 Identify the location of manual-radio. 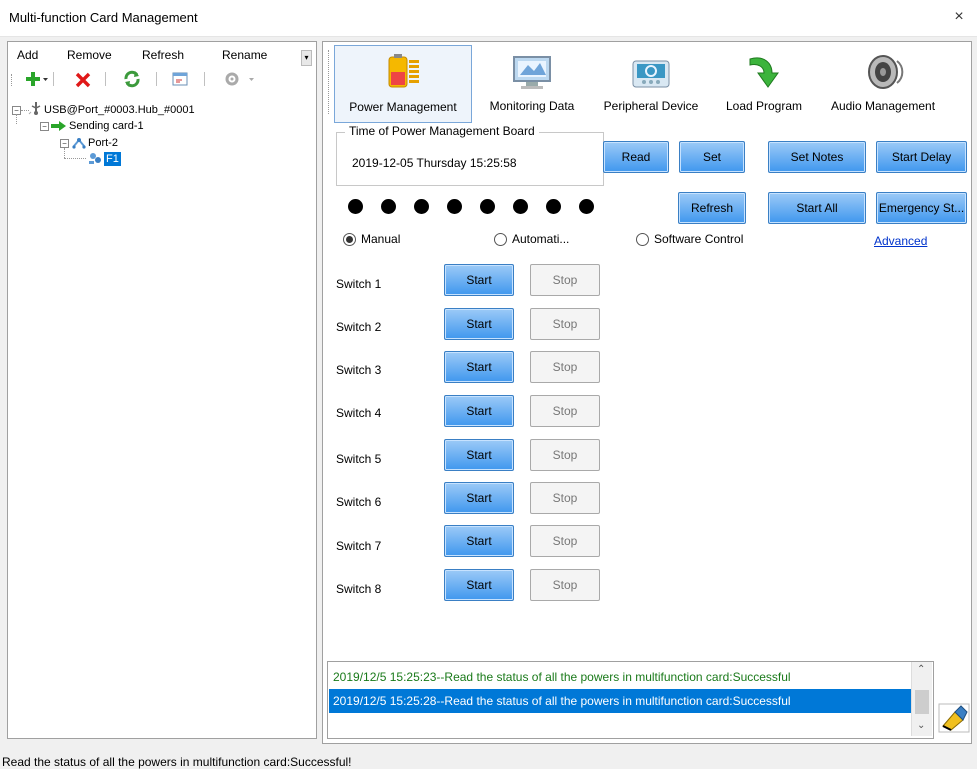
(349, 239).